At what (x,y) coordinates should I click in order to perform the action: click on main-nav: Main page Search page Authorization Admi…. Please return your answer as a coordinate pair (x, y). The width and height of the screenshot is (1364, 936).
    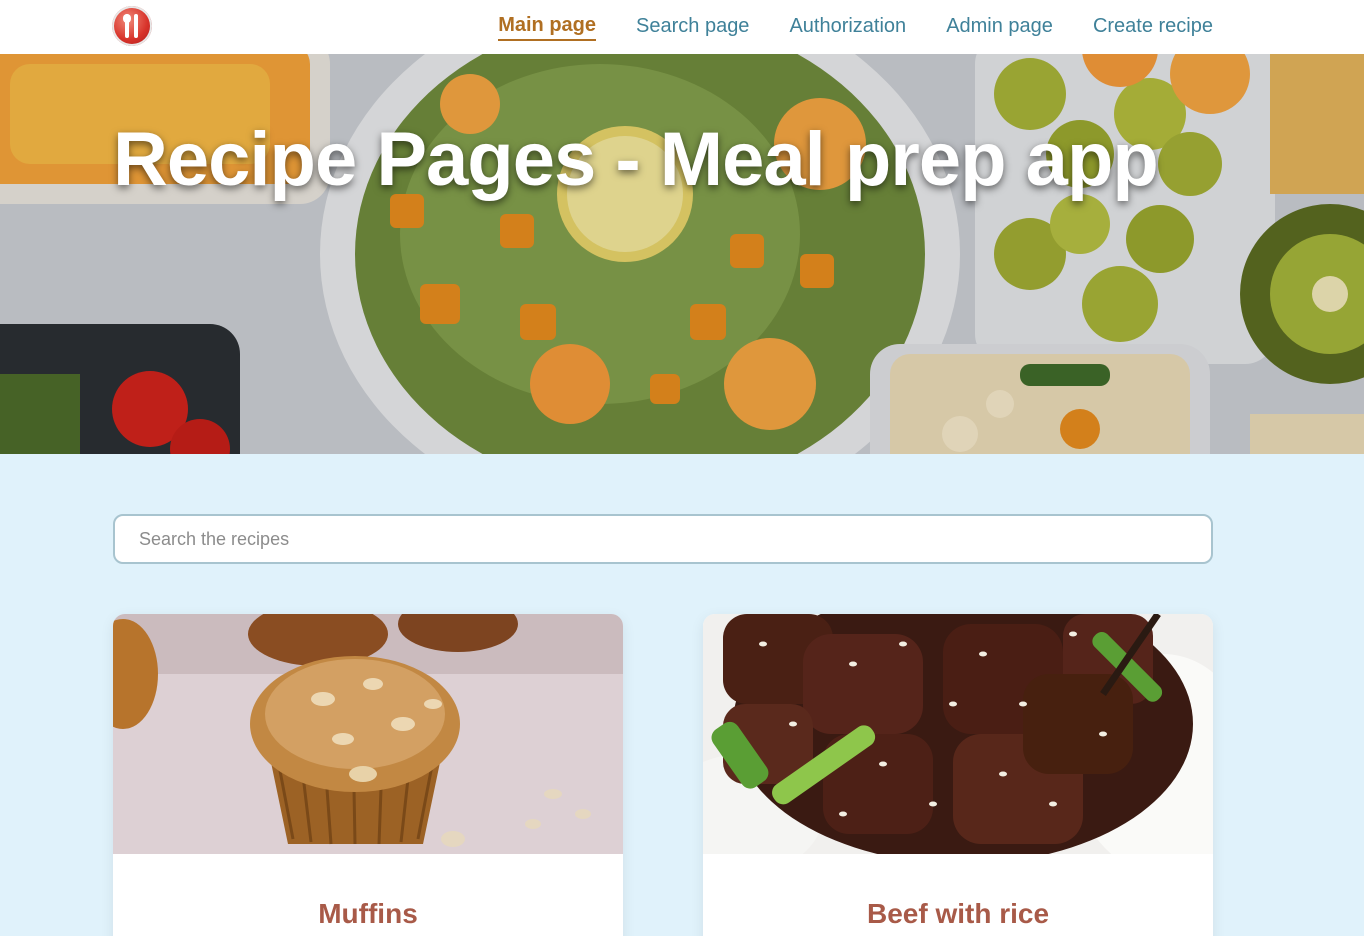
    Looking at the image, I should click on (855, 27).